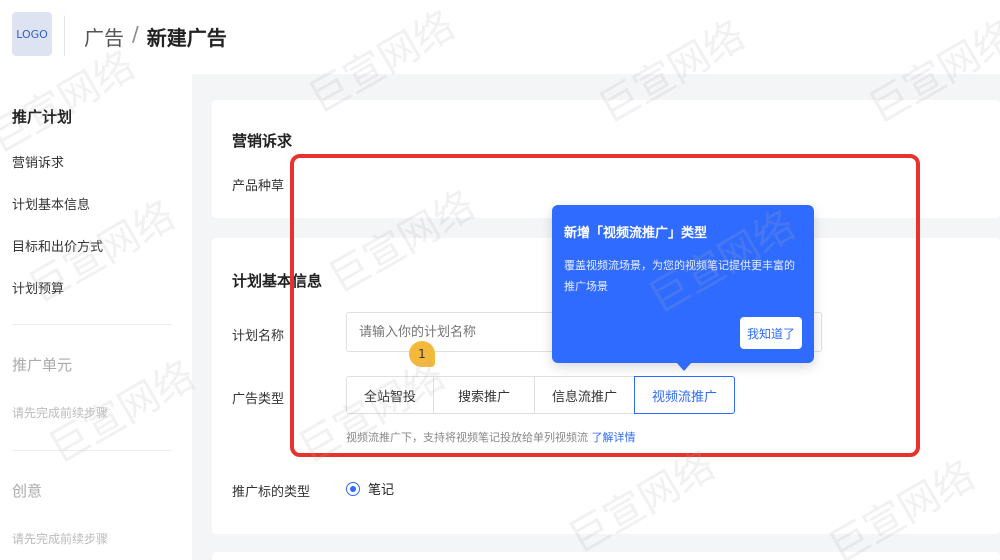 Image resolution: width=1000 pixels, height=560 pixels. What do you see at coordinates (500, 37) in the screenshot?
I see `top-header: LOGO 广告 / 新建广告` at bounding box center [500, 37].